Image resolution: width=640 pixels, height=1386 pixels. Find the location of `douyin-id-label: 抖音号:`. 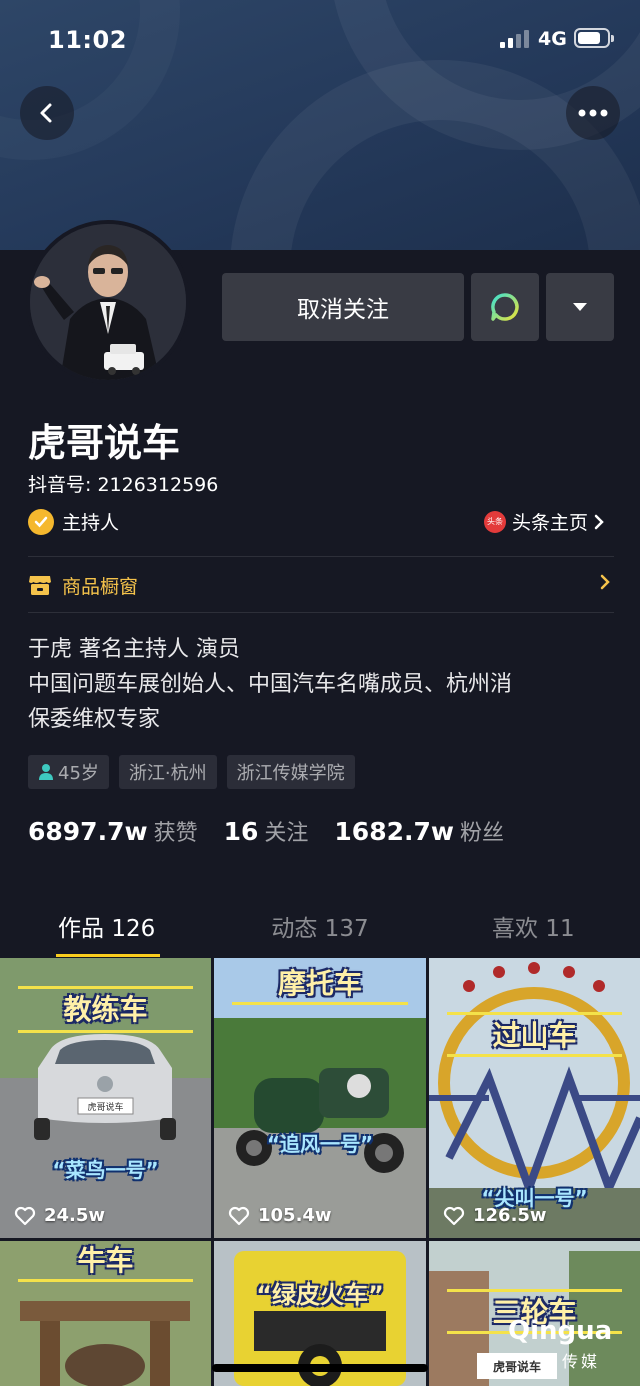

douyin-id-label: 抖音号: is located at coordinates (63, 485).